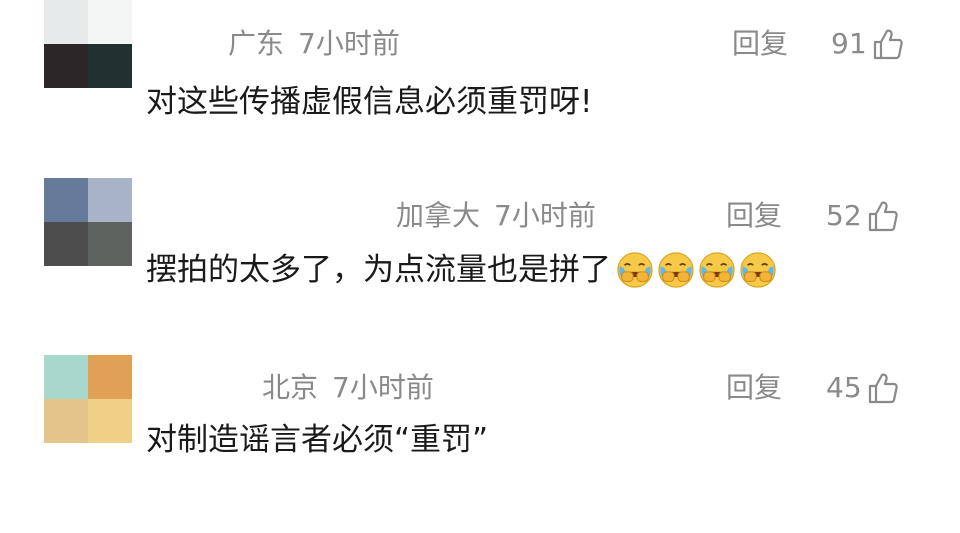 The height and width of the screenshot is (533, 960). Describe the element at coordinates (256, 43) in the screenshot. I see `comment-location: 广东` at that location.